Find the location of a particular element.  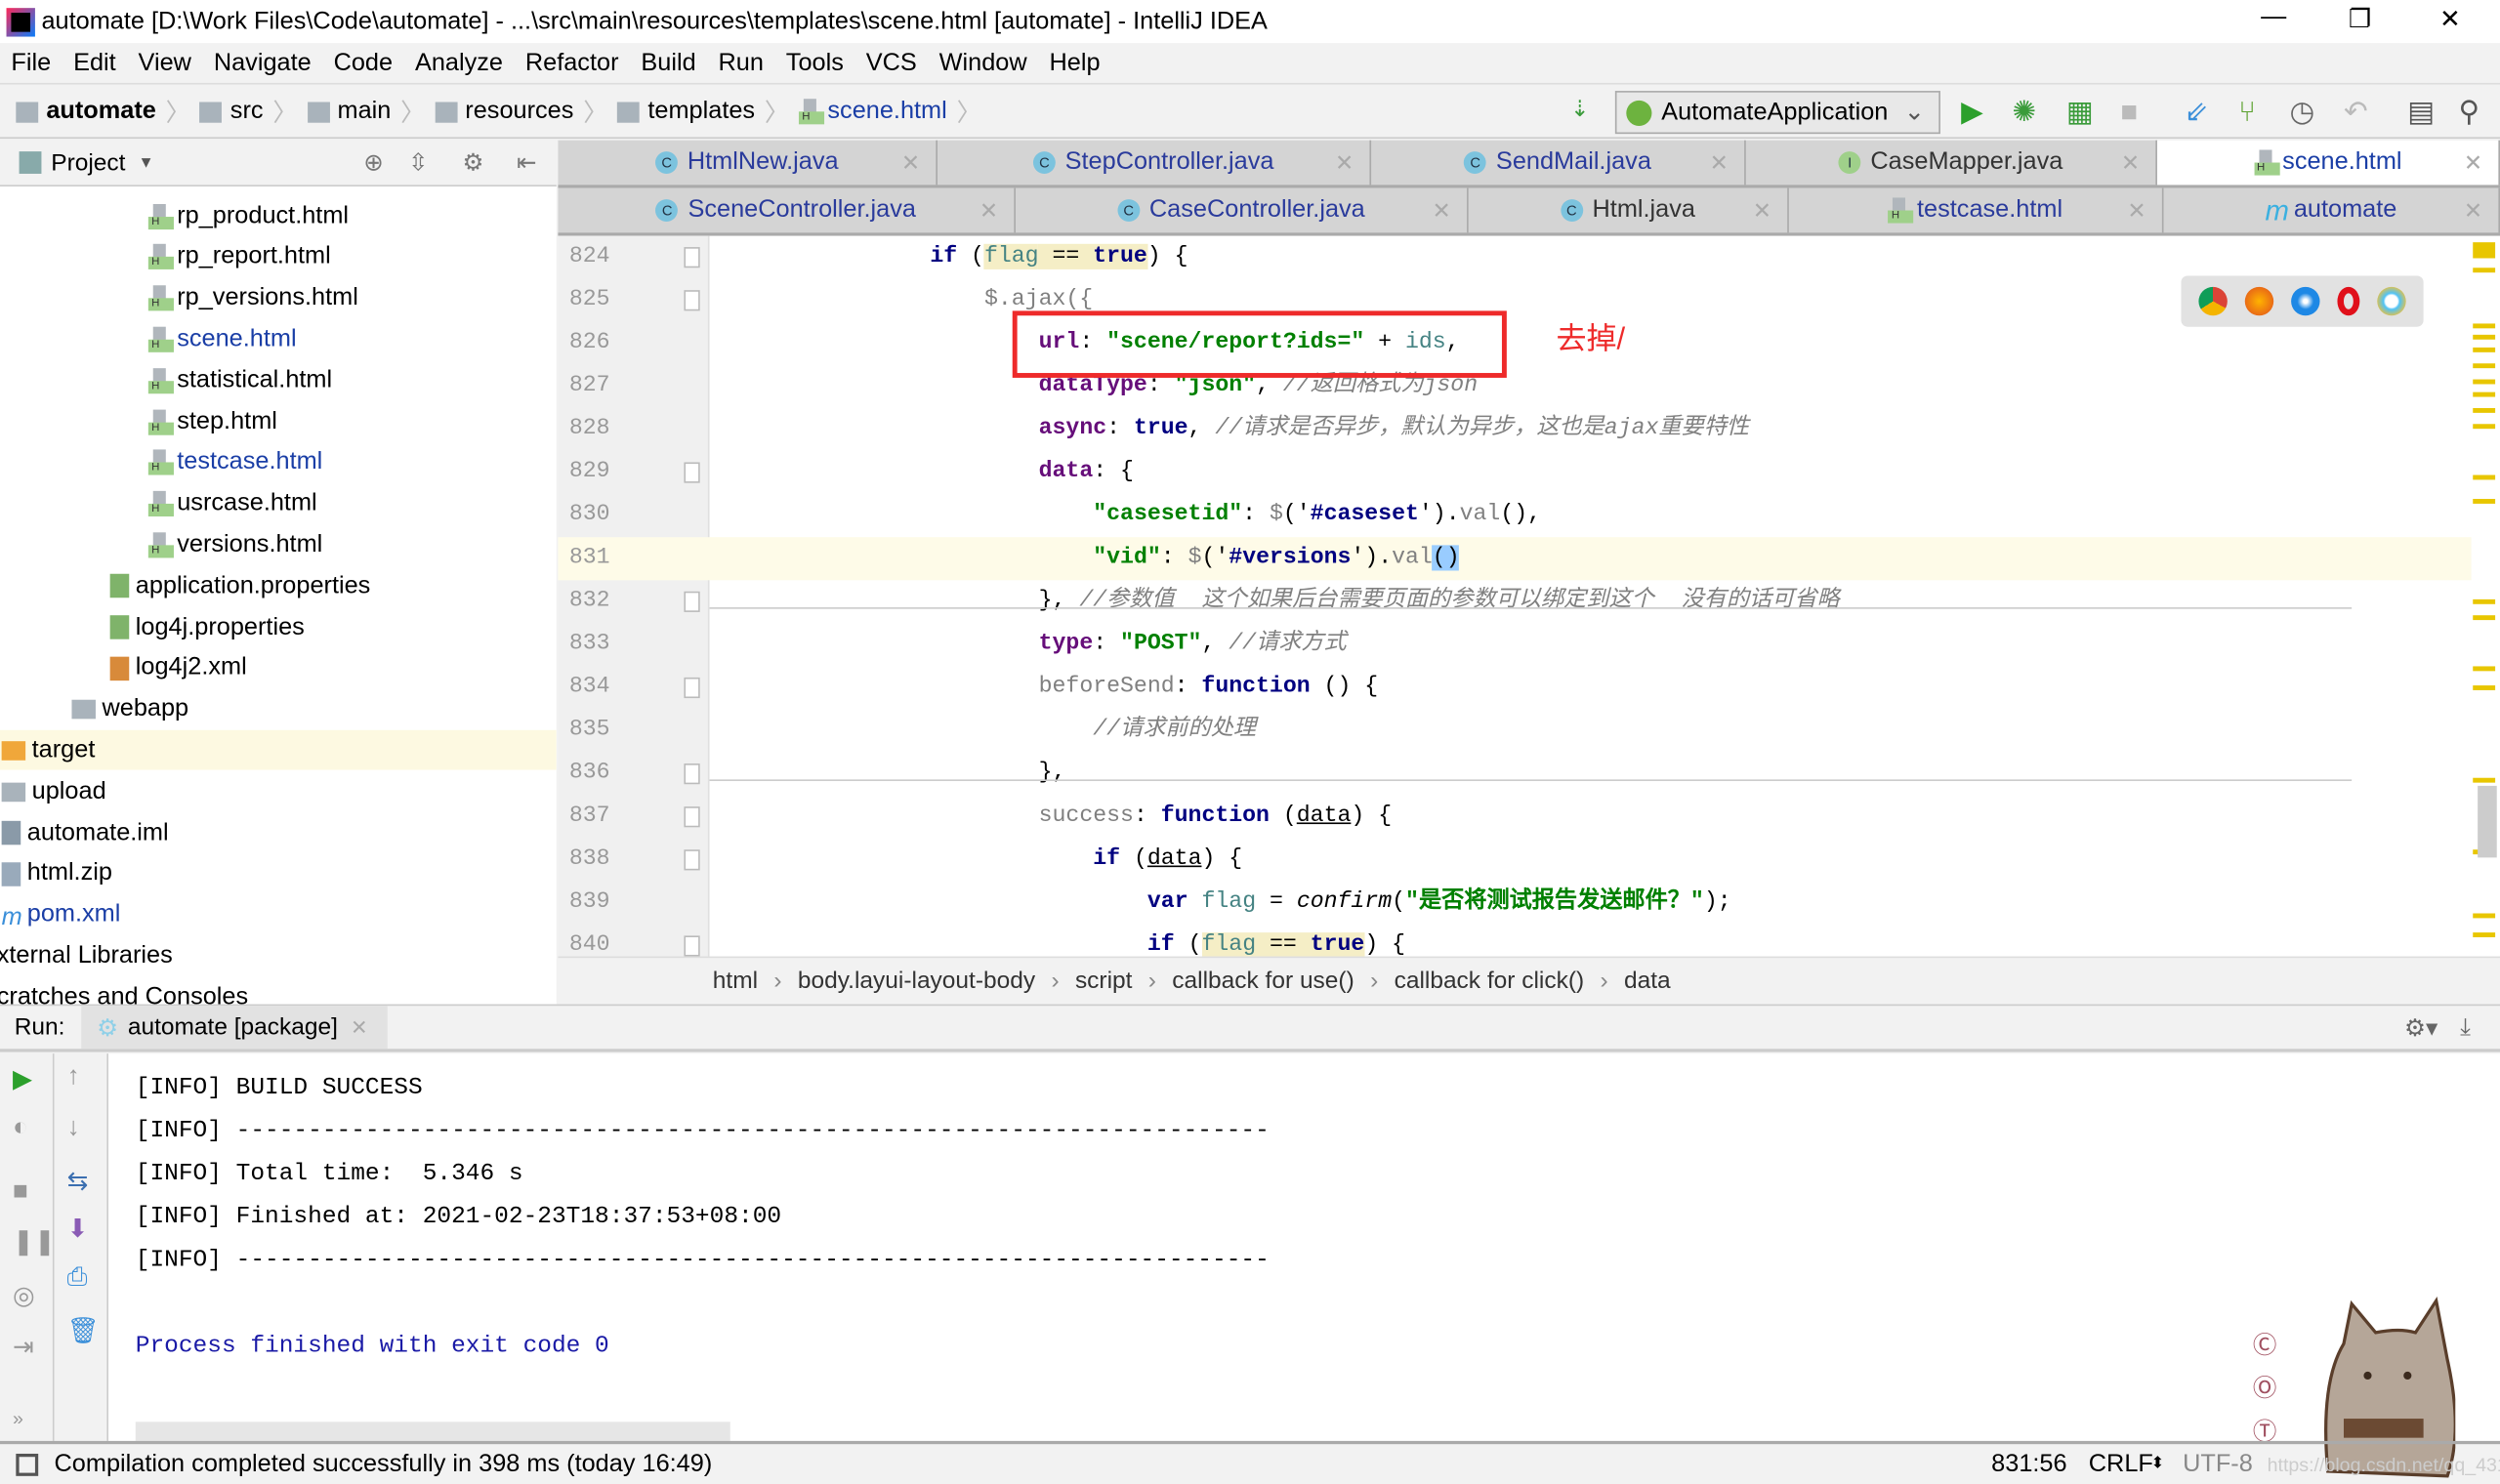

tree-item: cratches and Consoles is located at coordinates (124, 991).